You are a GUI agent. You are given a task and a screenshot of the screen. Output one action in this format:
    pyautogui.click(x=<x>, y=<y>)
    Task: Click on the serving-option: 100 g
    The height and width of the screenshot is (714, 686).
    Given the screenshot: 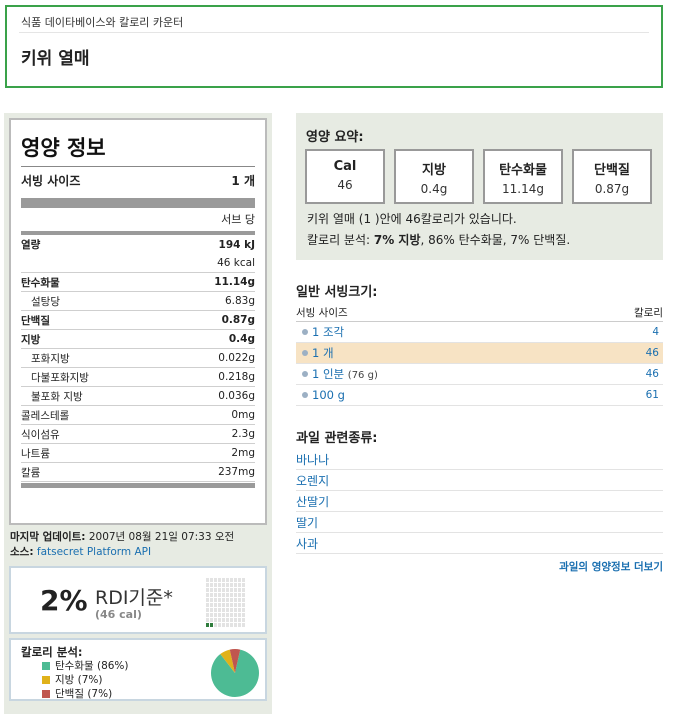 What is the action you would take?
    pyautogui.click(x=320, y=395)
    